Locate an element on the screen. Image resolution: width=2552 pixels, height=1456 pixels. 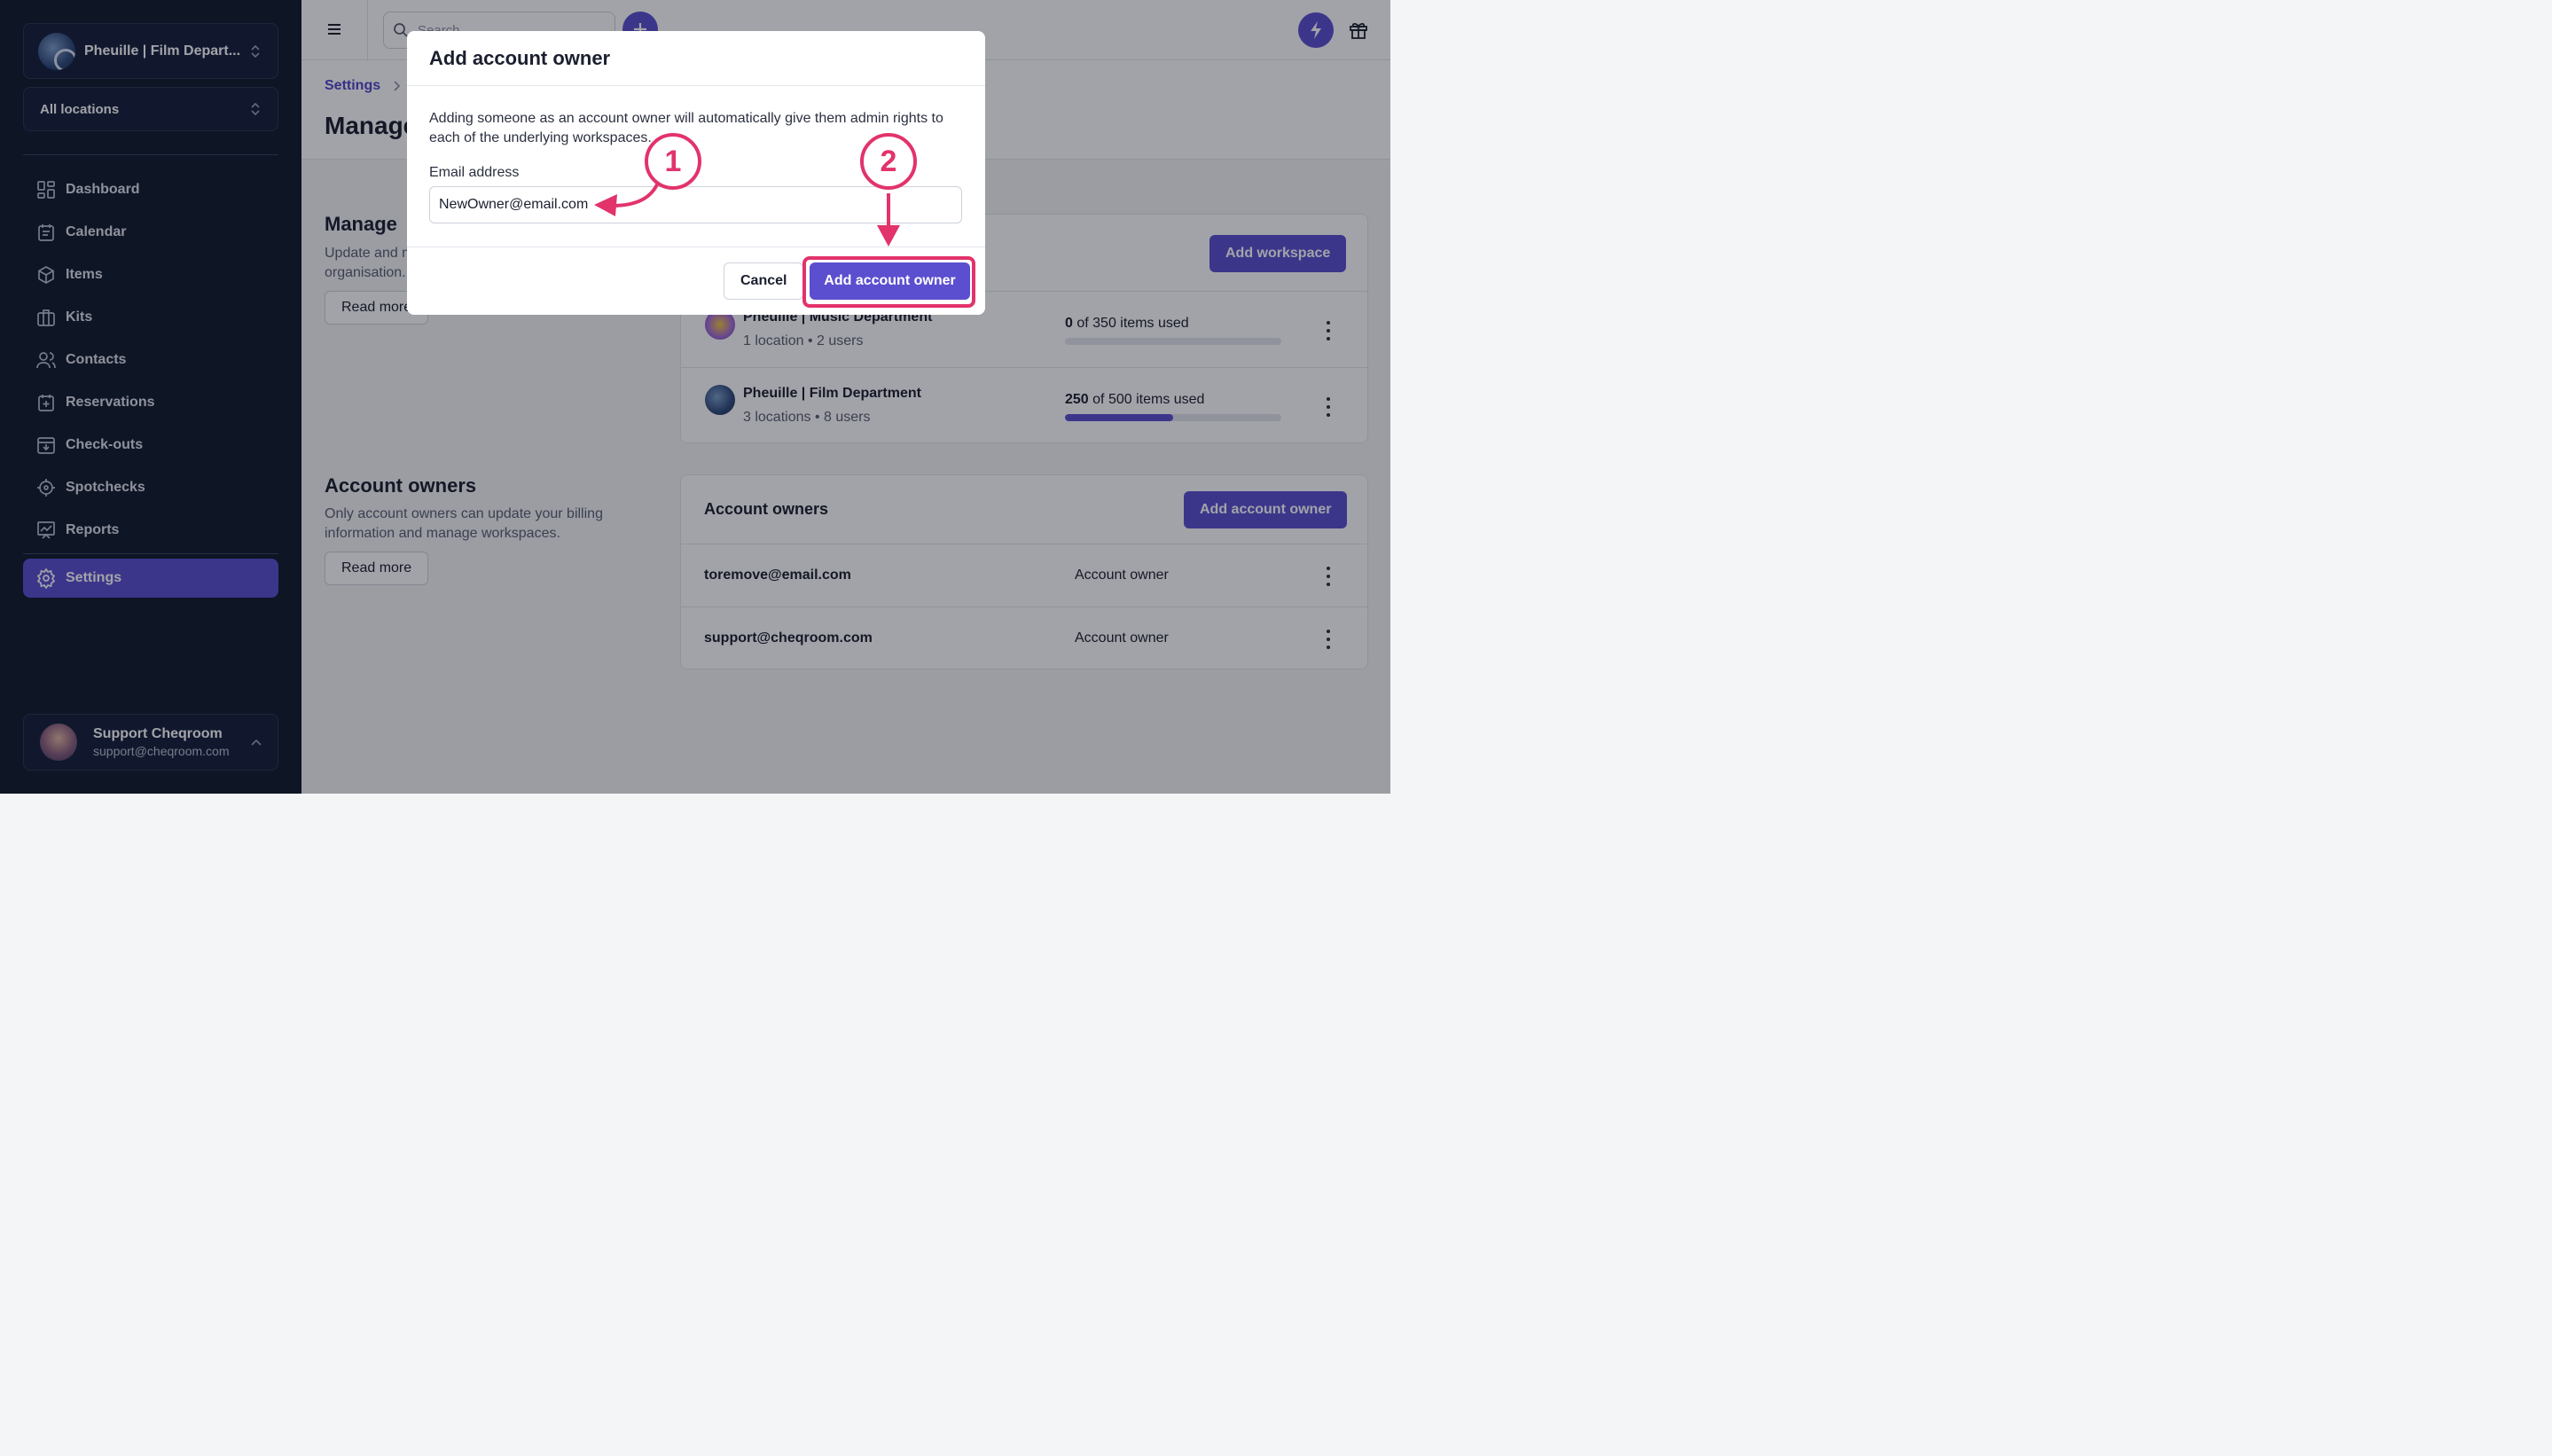
annotation-step-2: 2 is located at coordinates (888, 161).